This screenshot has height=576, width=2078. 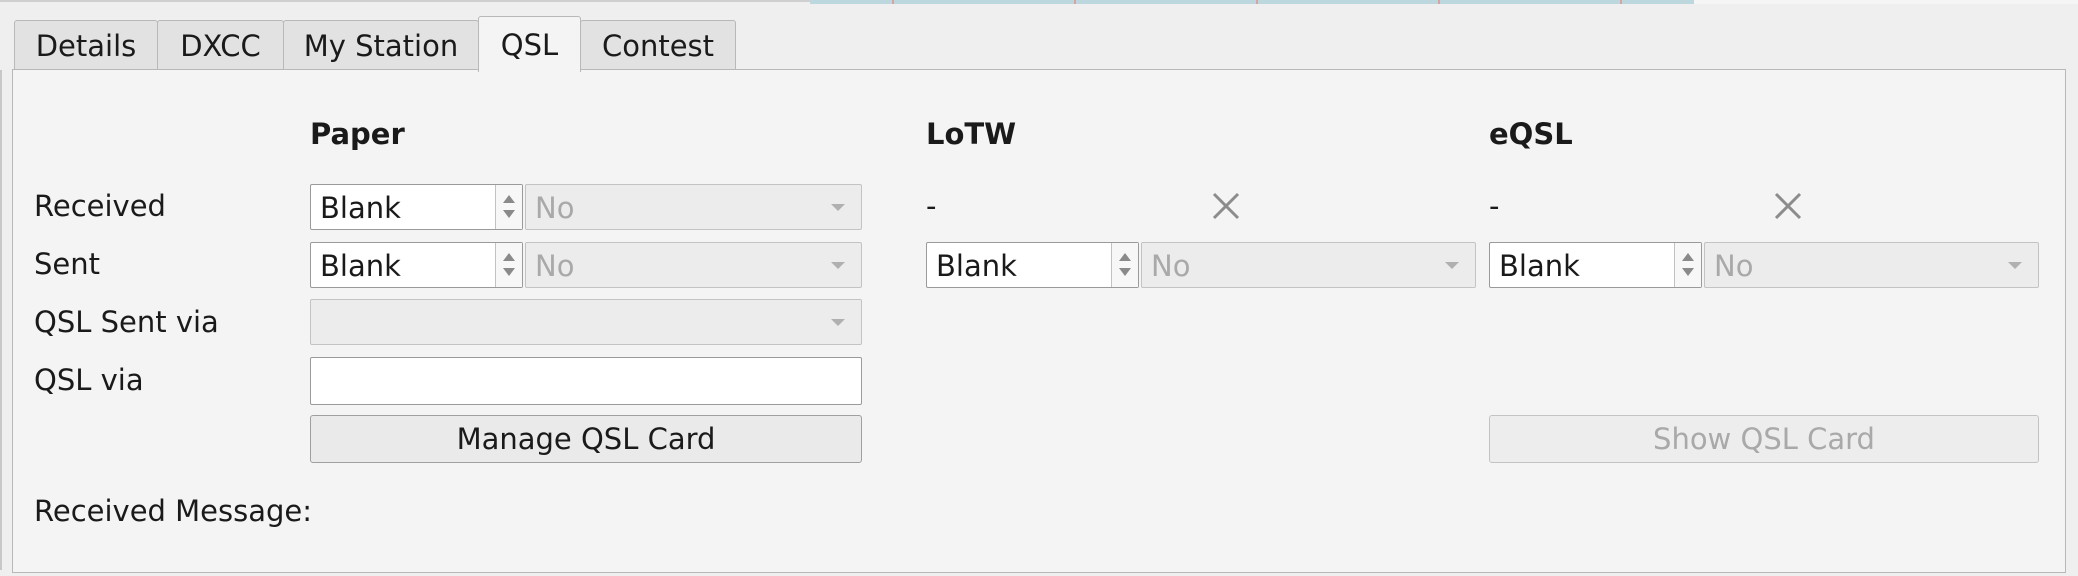 I want to click on tab-my-station: My Station, so click(x=381, y=45).